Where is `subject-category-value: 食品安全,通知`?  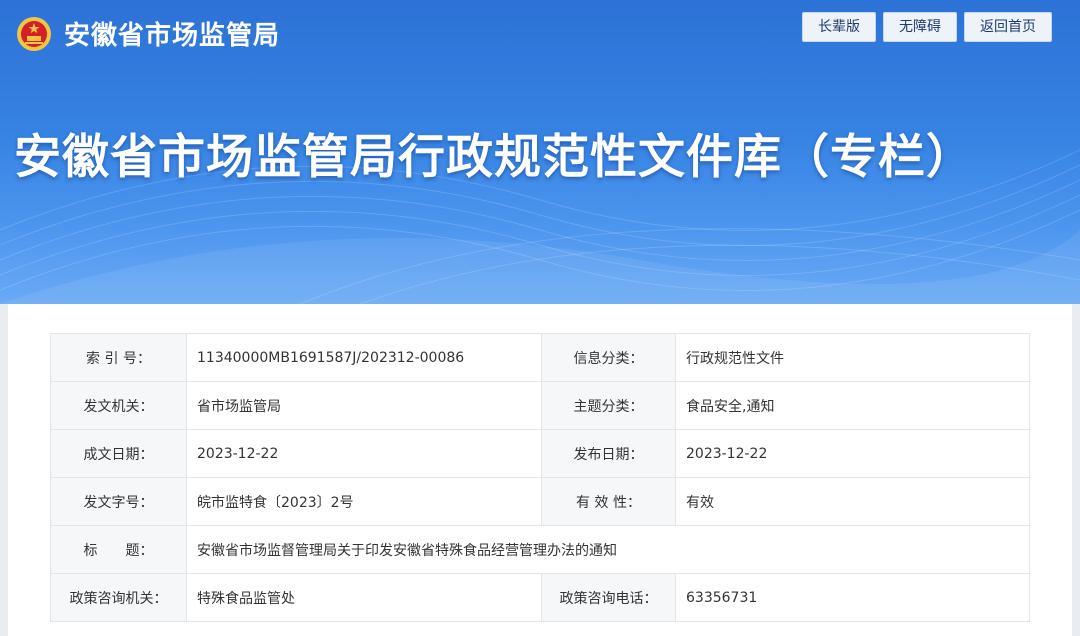 subject-category-value: 食品安全,通知 is located at coordinates (852, 405).